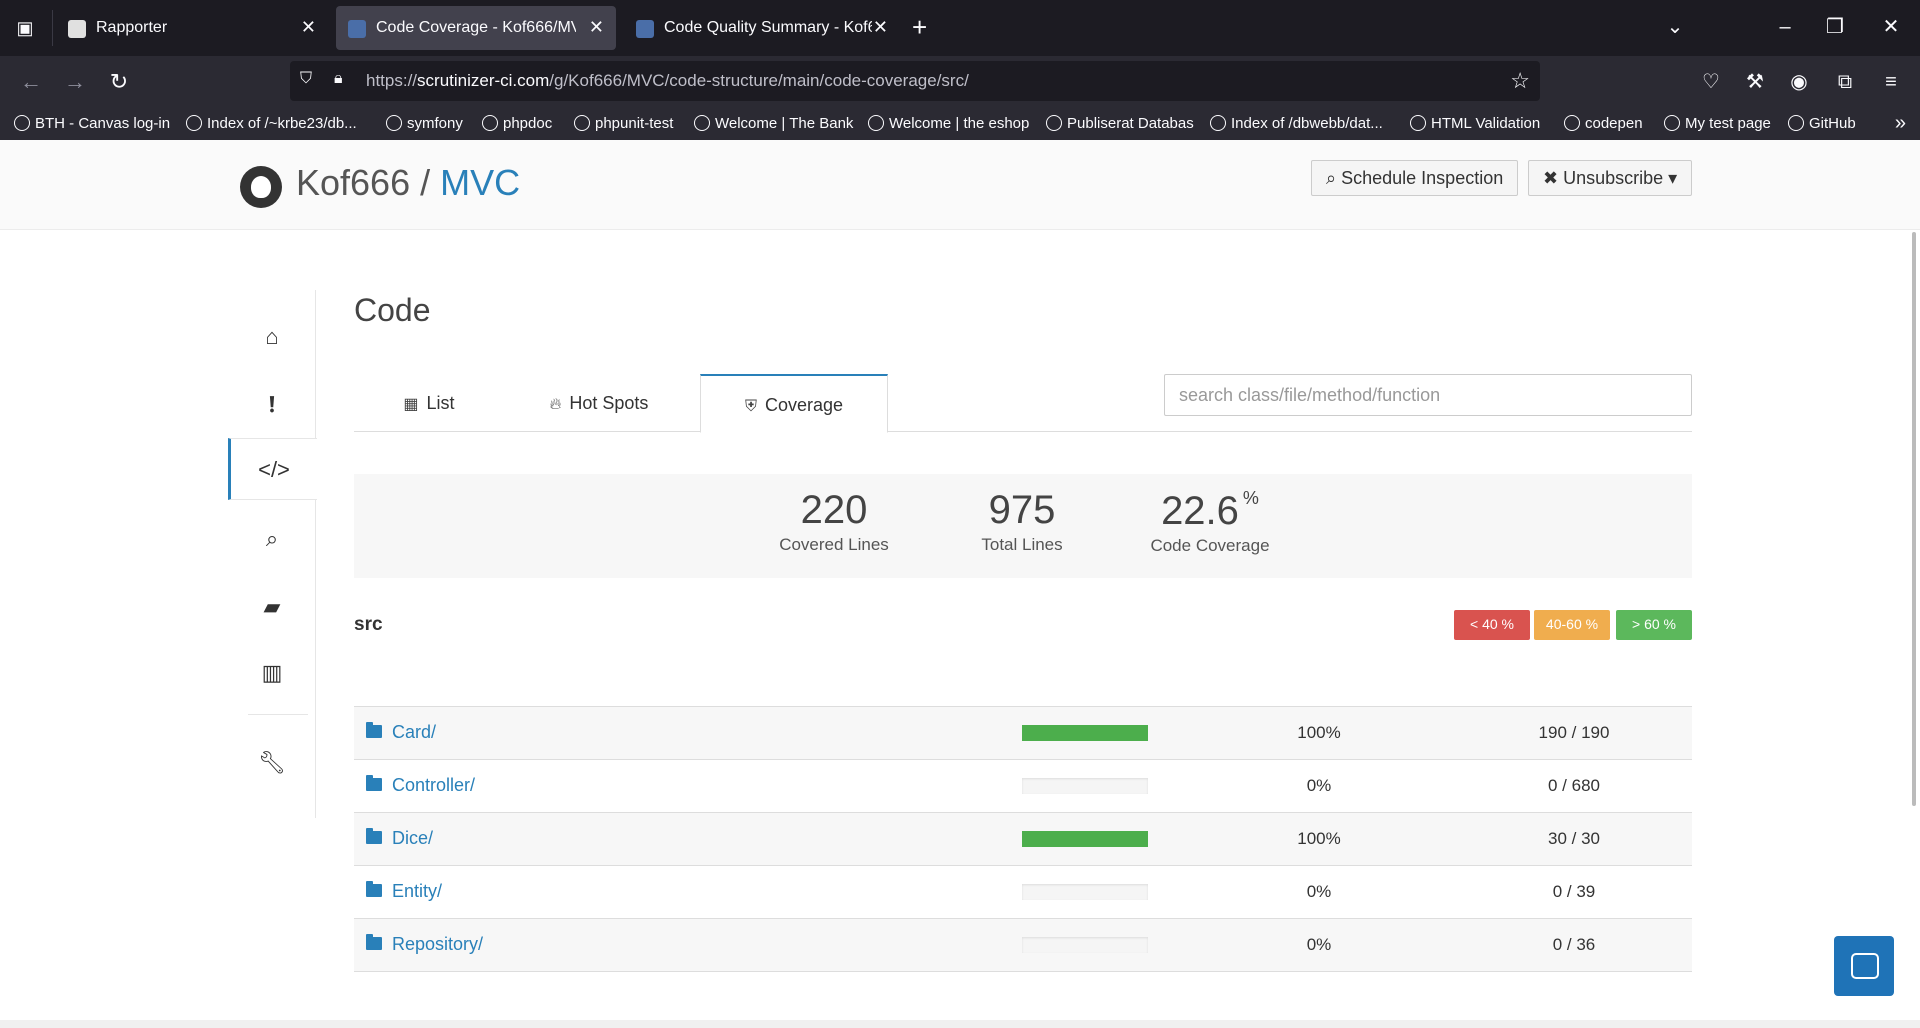  What do you see at coordinates (762, 28) in the screenshot?
I see `browser-tab-code-quality: Code Quality Summary - Kof666 ✕` at bounding box center [762, 28].